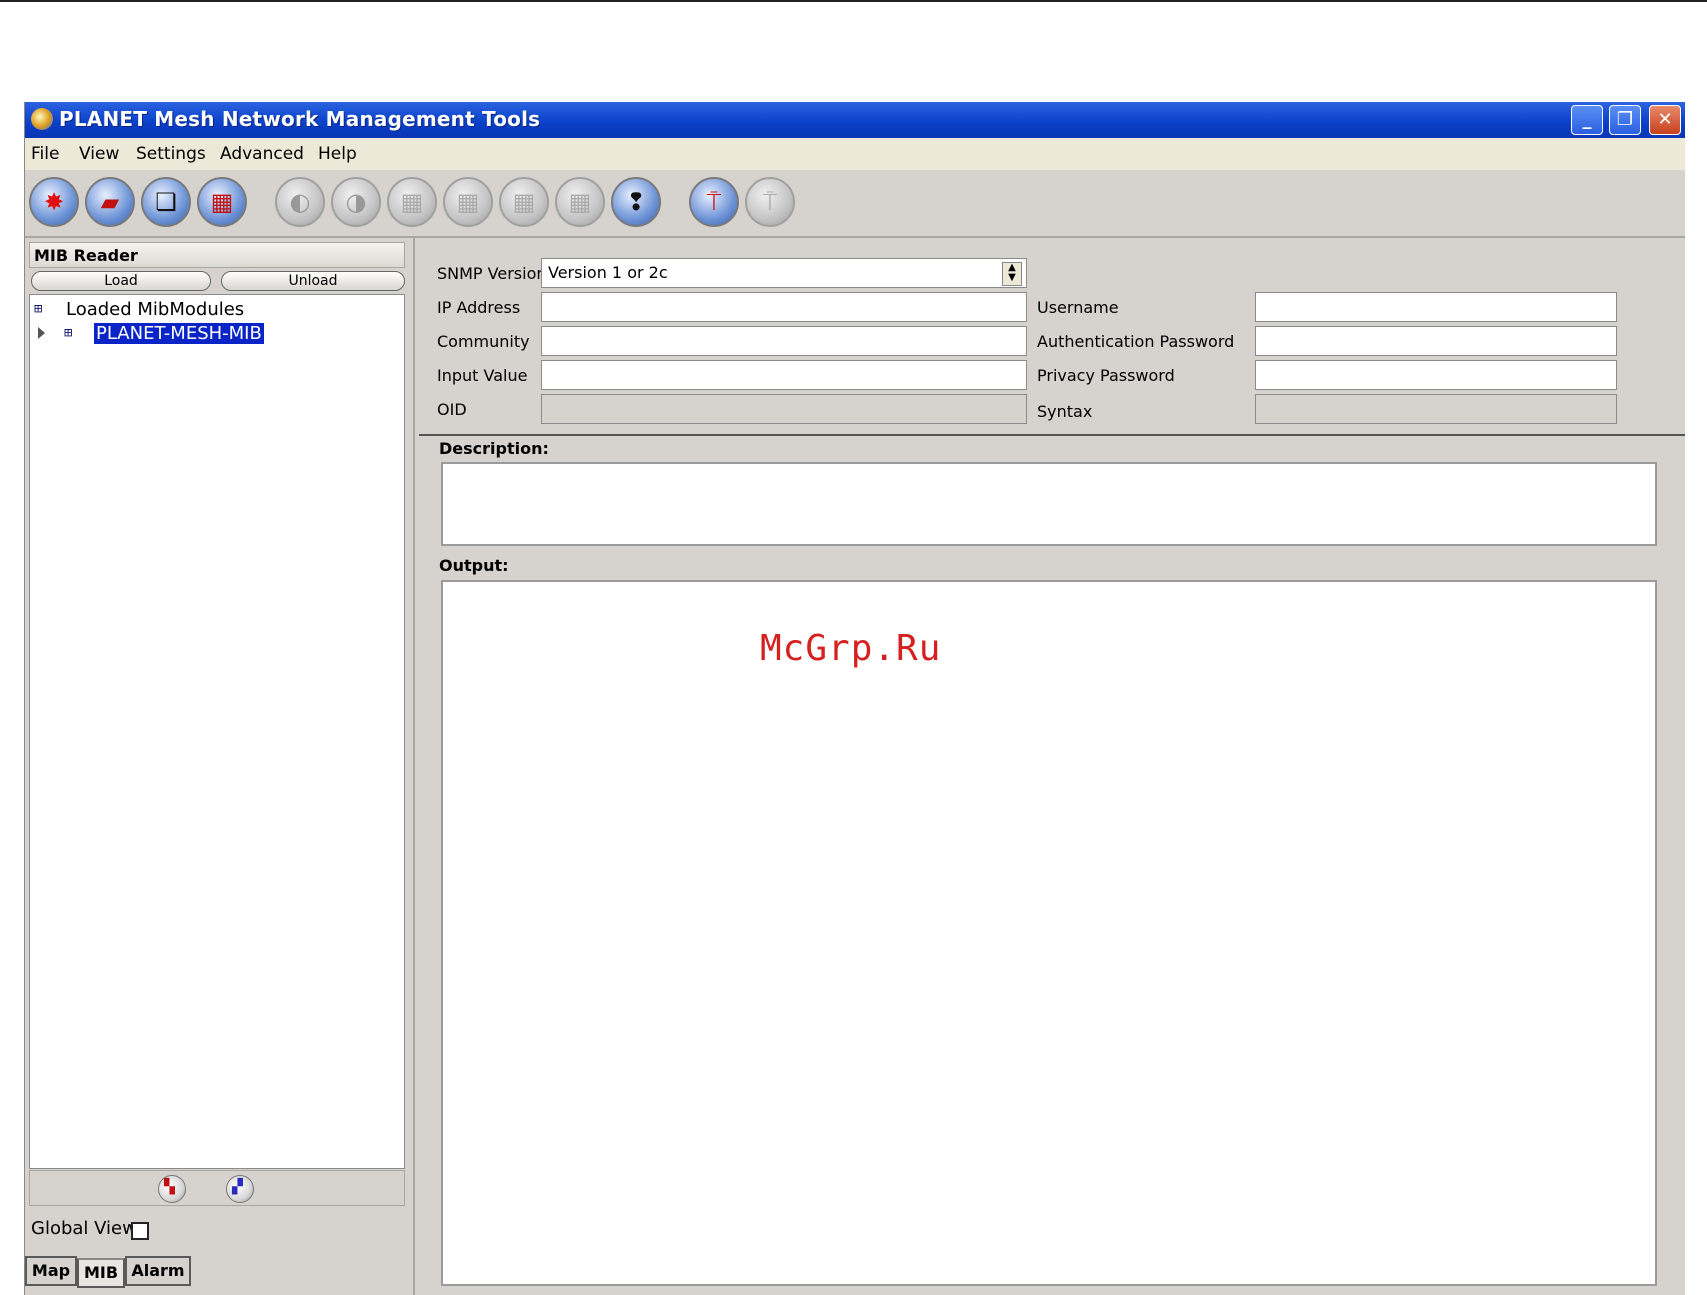 The image size is (1707, 1295). Describe the element at coordinates (1665, 120) in the screenshot. I see `close-button: ✕` at that location.